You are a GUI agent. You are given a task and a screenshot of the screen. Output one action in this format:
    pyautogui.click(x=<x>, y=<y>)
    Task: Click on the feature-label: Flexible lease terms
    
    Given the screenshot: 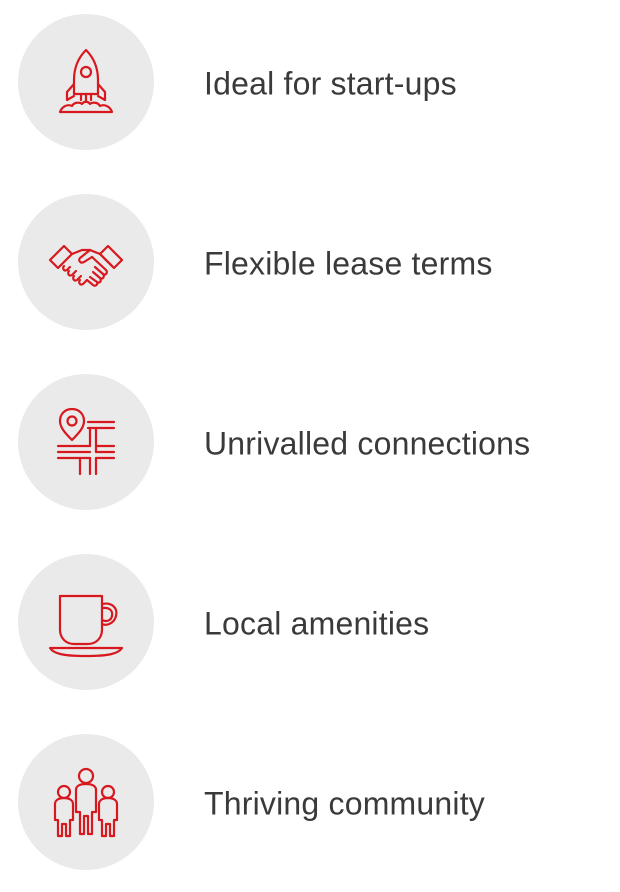 What is the action you would take?
    pyautogui.click(x=348, y=263)
    